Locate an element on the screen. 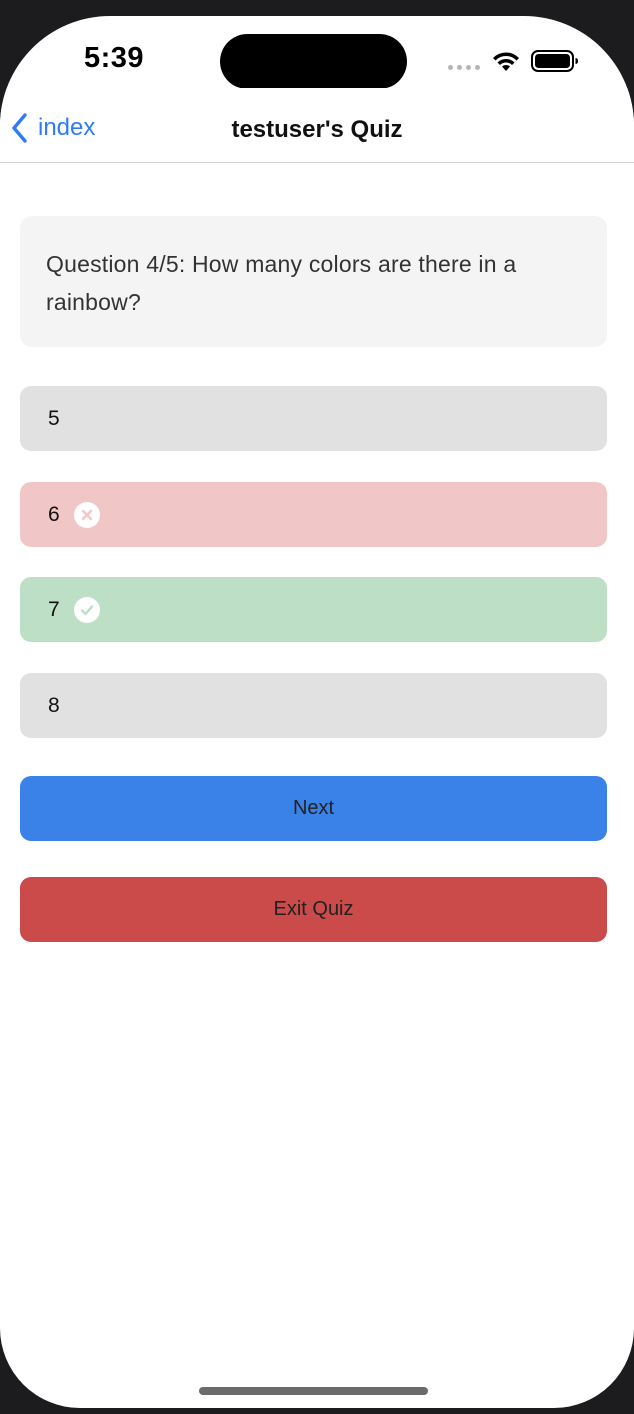  answer-option-8: 8 is located at coordinates (313, 705).